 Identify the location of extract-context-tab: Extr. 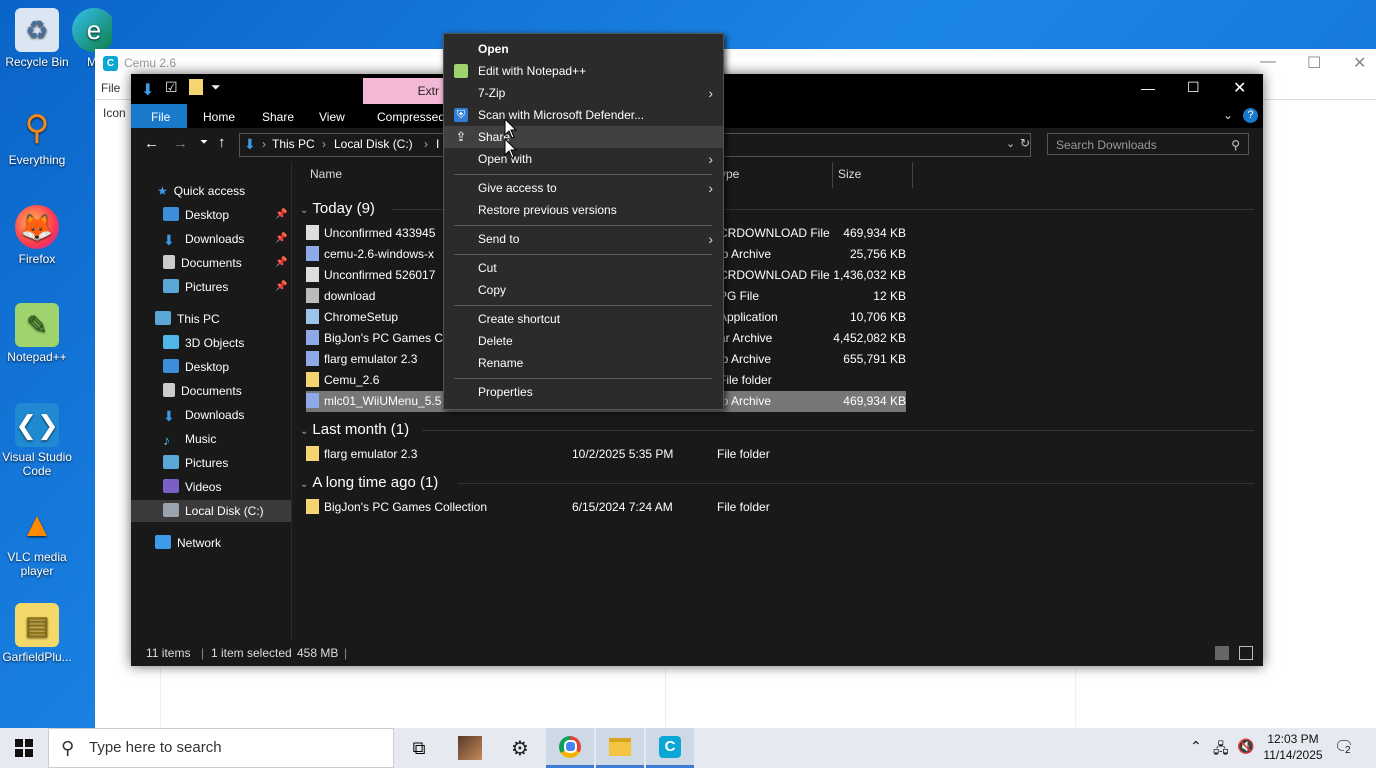
(403, 91).